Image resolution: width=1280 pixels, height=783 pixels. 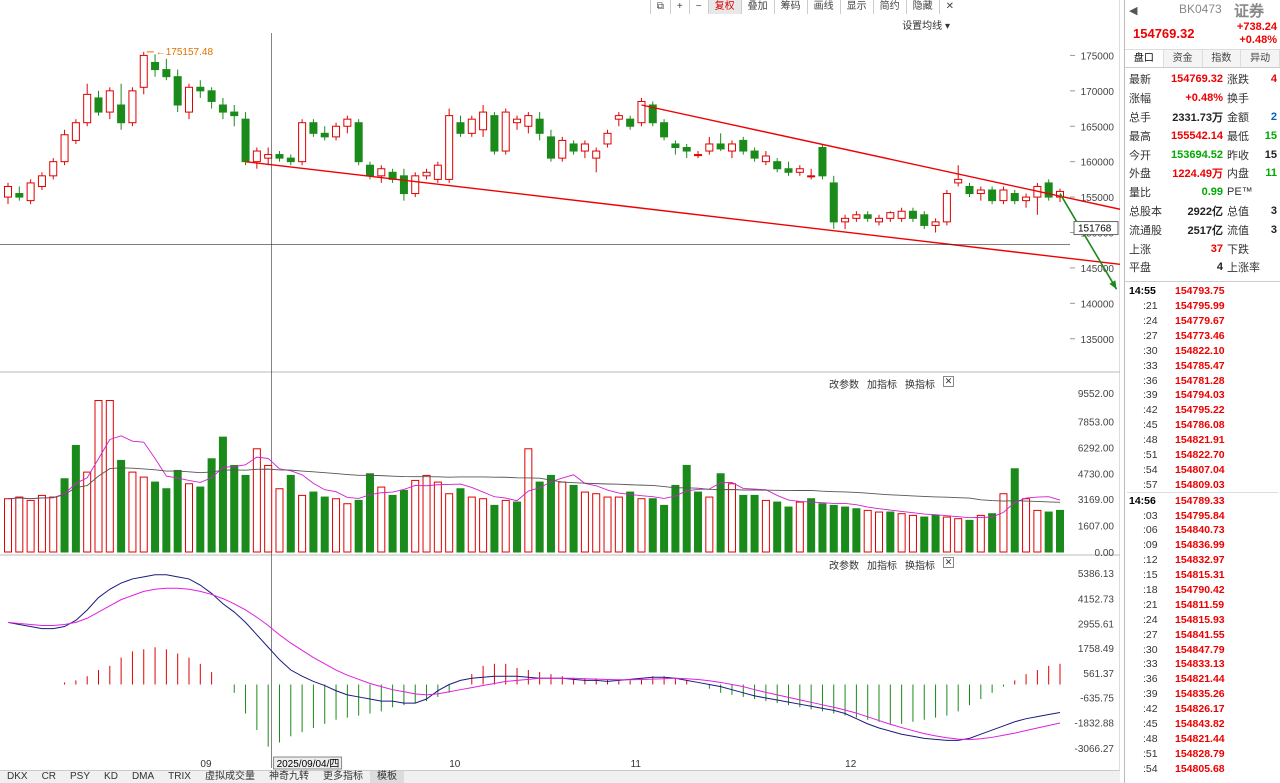 I want to click on tab-dkx: DKX, so click(x=17, y=777).